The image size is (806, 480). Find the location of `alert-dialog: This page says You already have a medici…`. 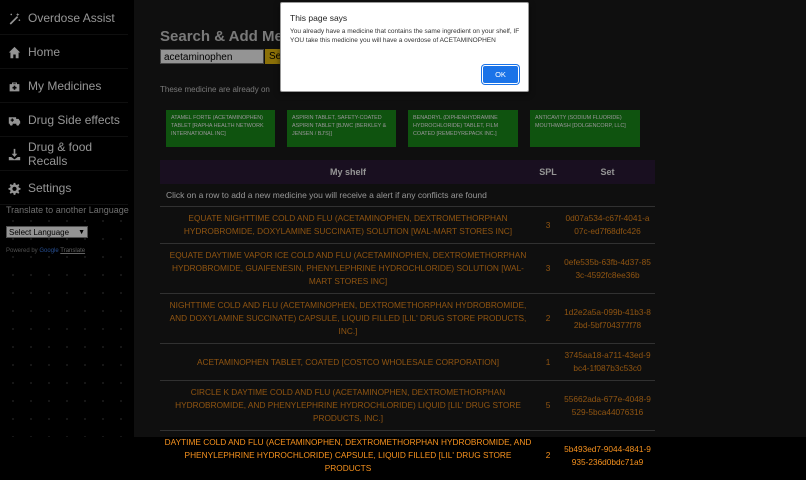

alert-dialog: This page says You already have a medici… is located at coordinates (404, 47).